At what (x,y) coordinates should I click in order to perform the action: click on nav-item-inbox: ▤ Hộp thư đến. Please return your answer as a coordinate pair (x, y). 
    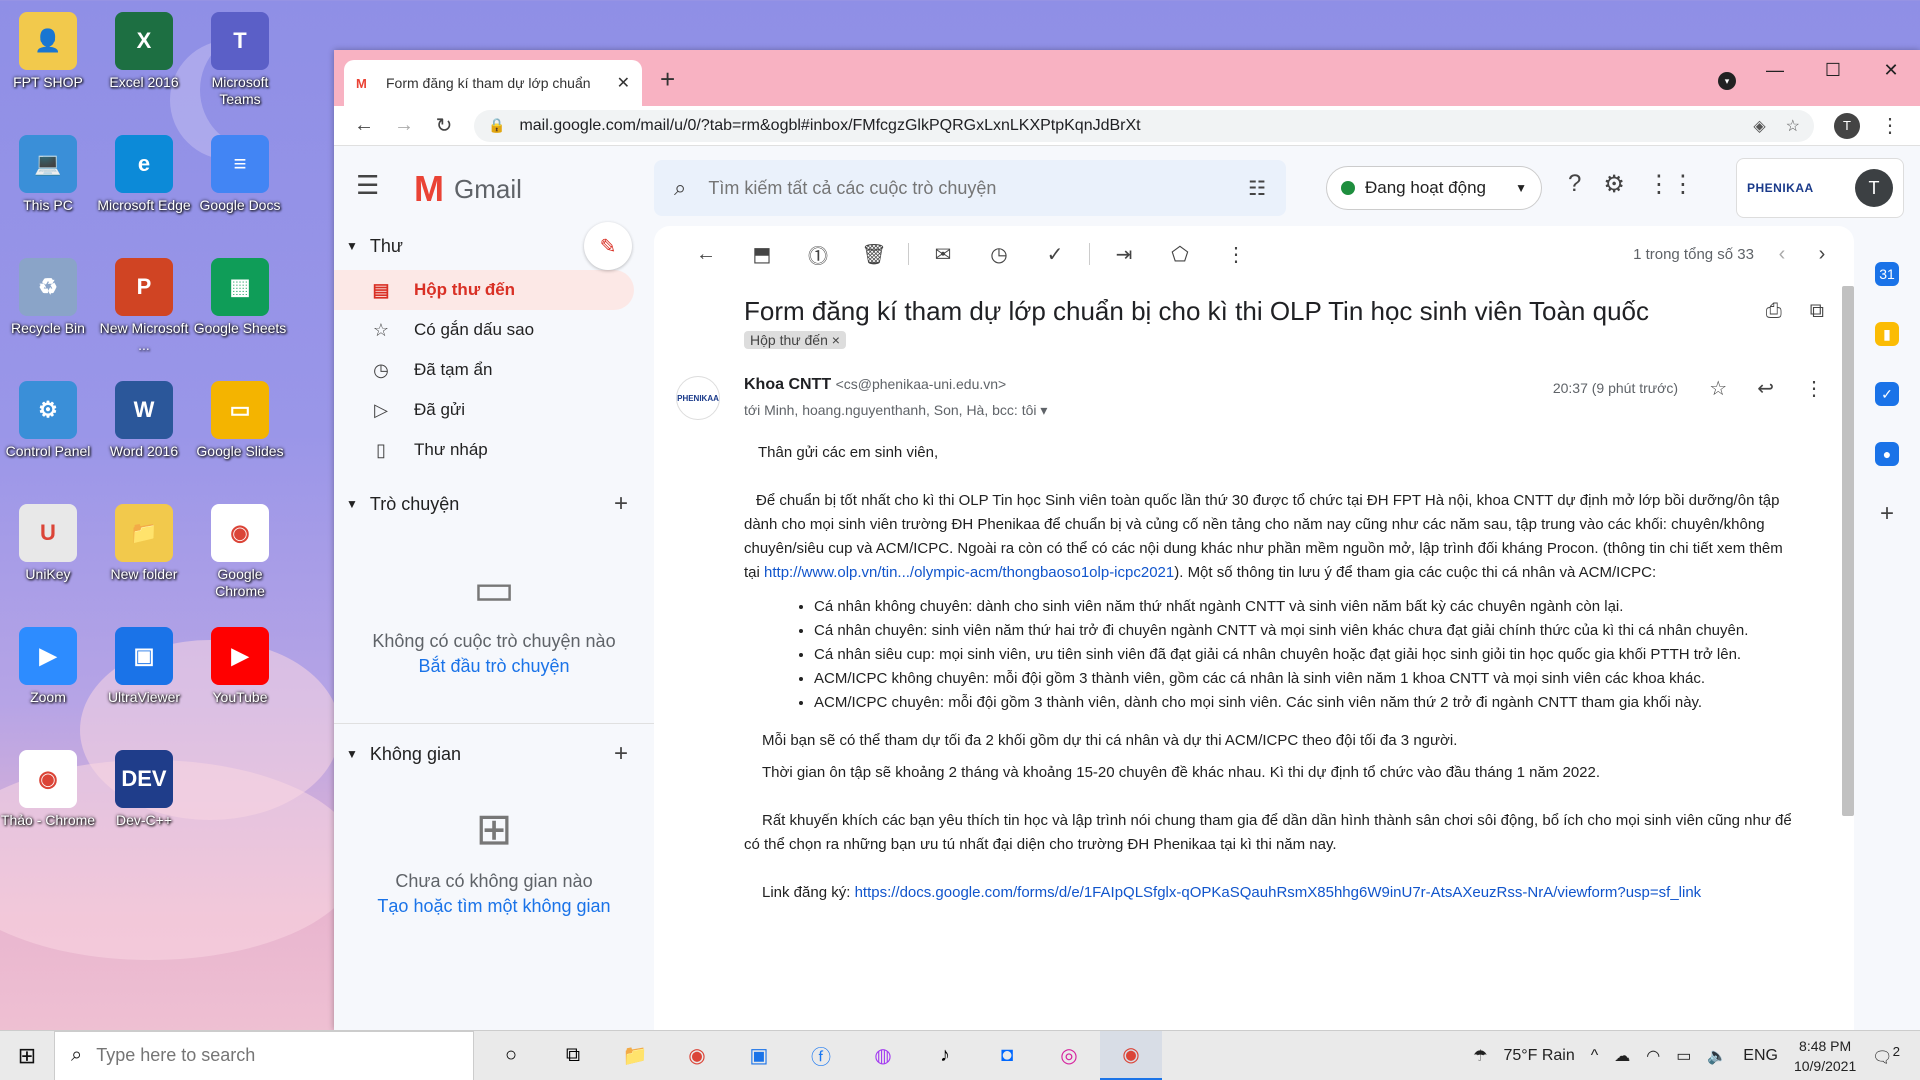
    Looking at the image, I should click on (484, 290).